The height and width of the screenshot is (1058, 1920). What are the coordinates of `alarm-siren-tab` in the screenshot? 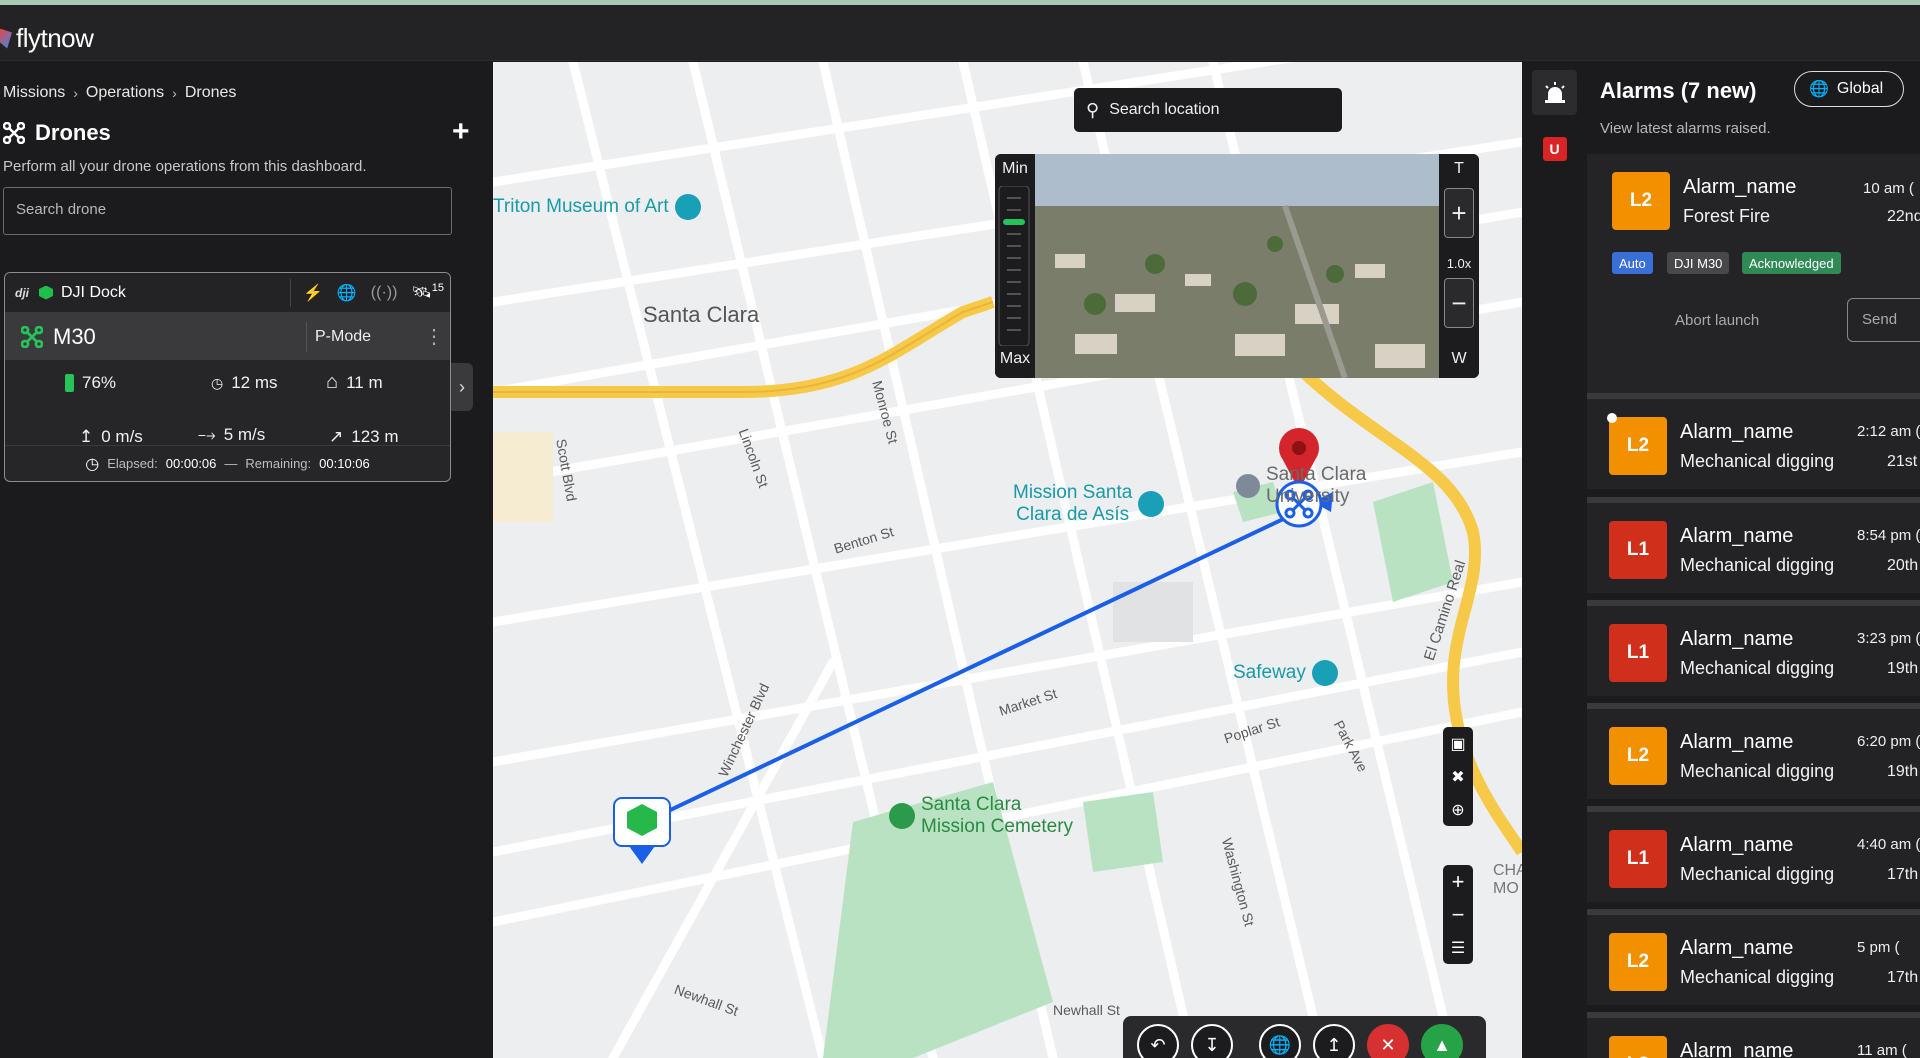 It's located at (1554, 92).